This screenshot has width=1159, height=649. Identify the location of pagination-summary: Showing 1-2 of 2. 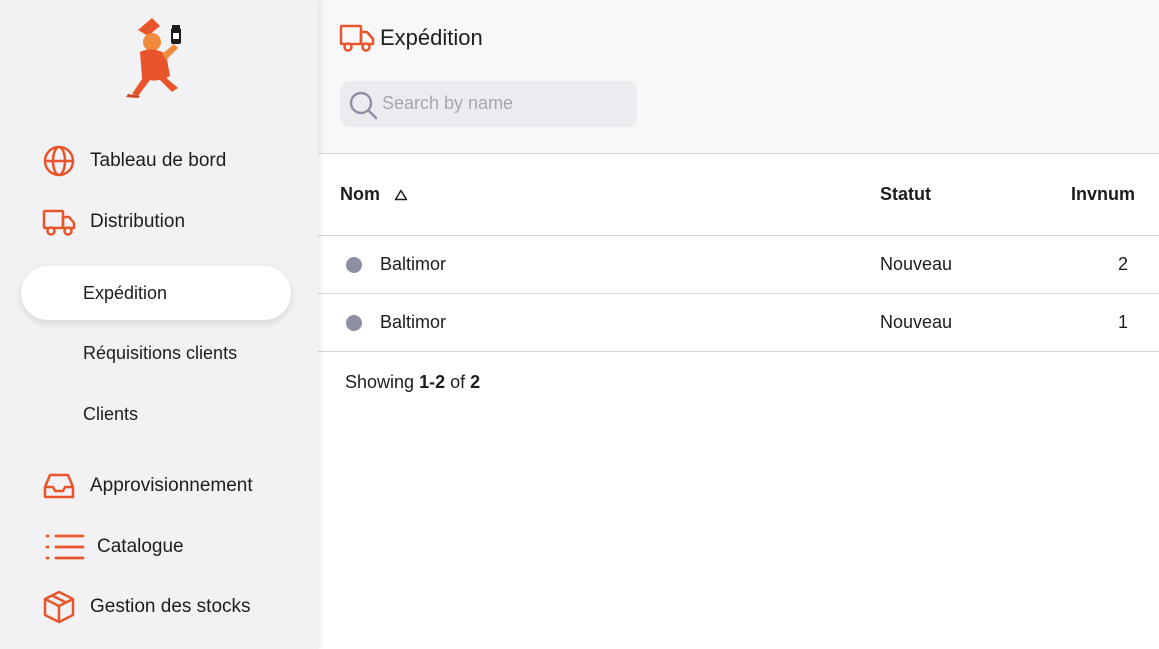
(412, 382).